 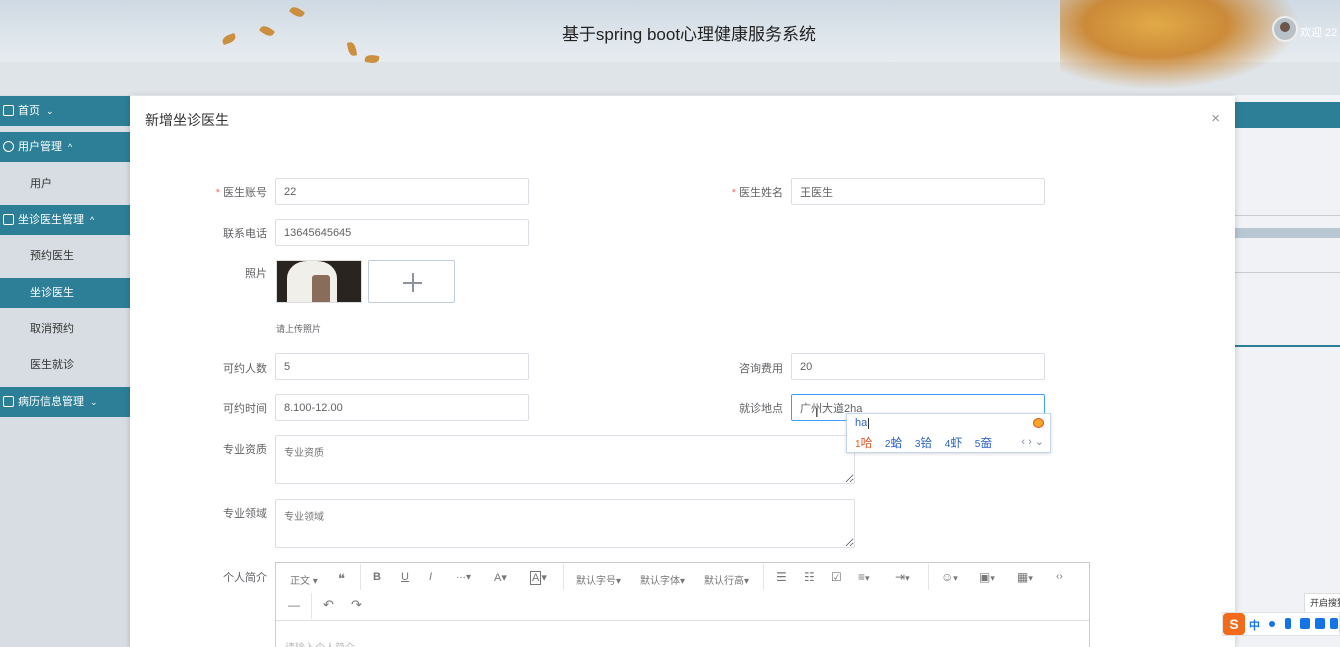 I want to click on ime-candidate: 2蛤, so click(x=894, y=443).